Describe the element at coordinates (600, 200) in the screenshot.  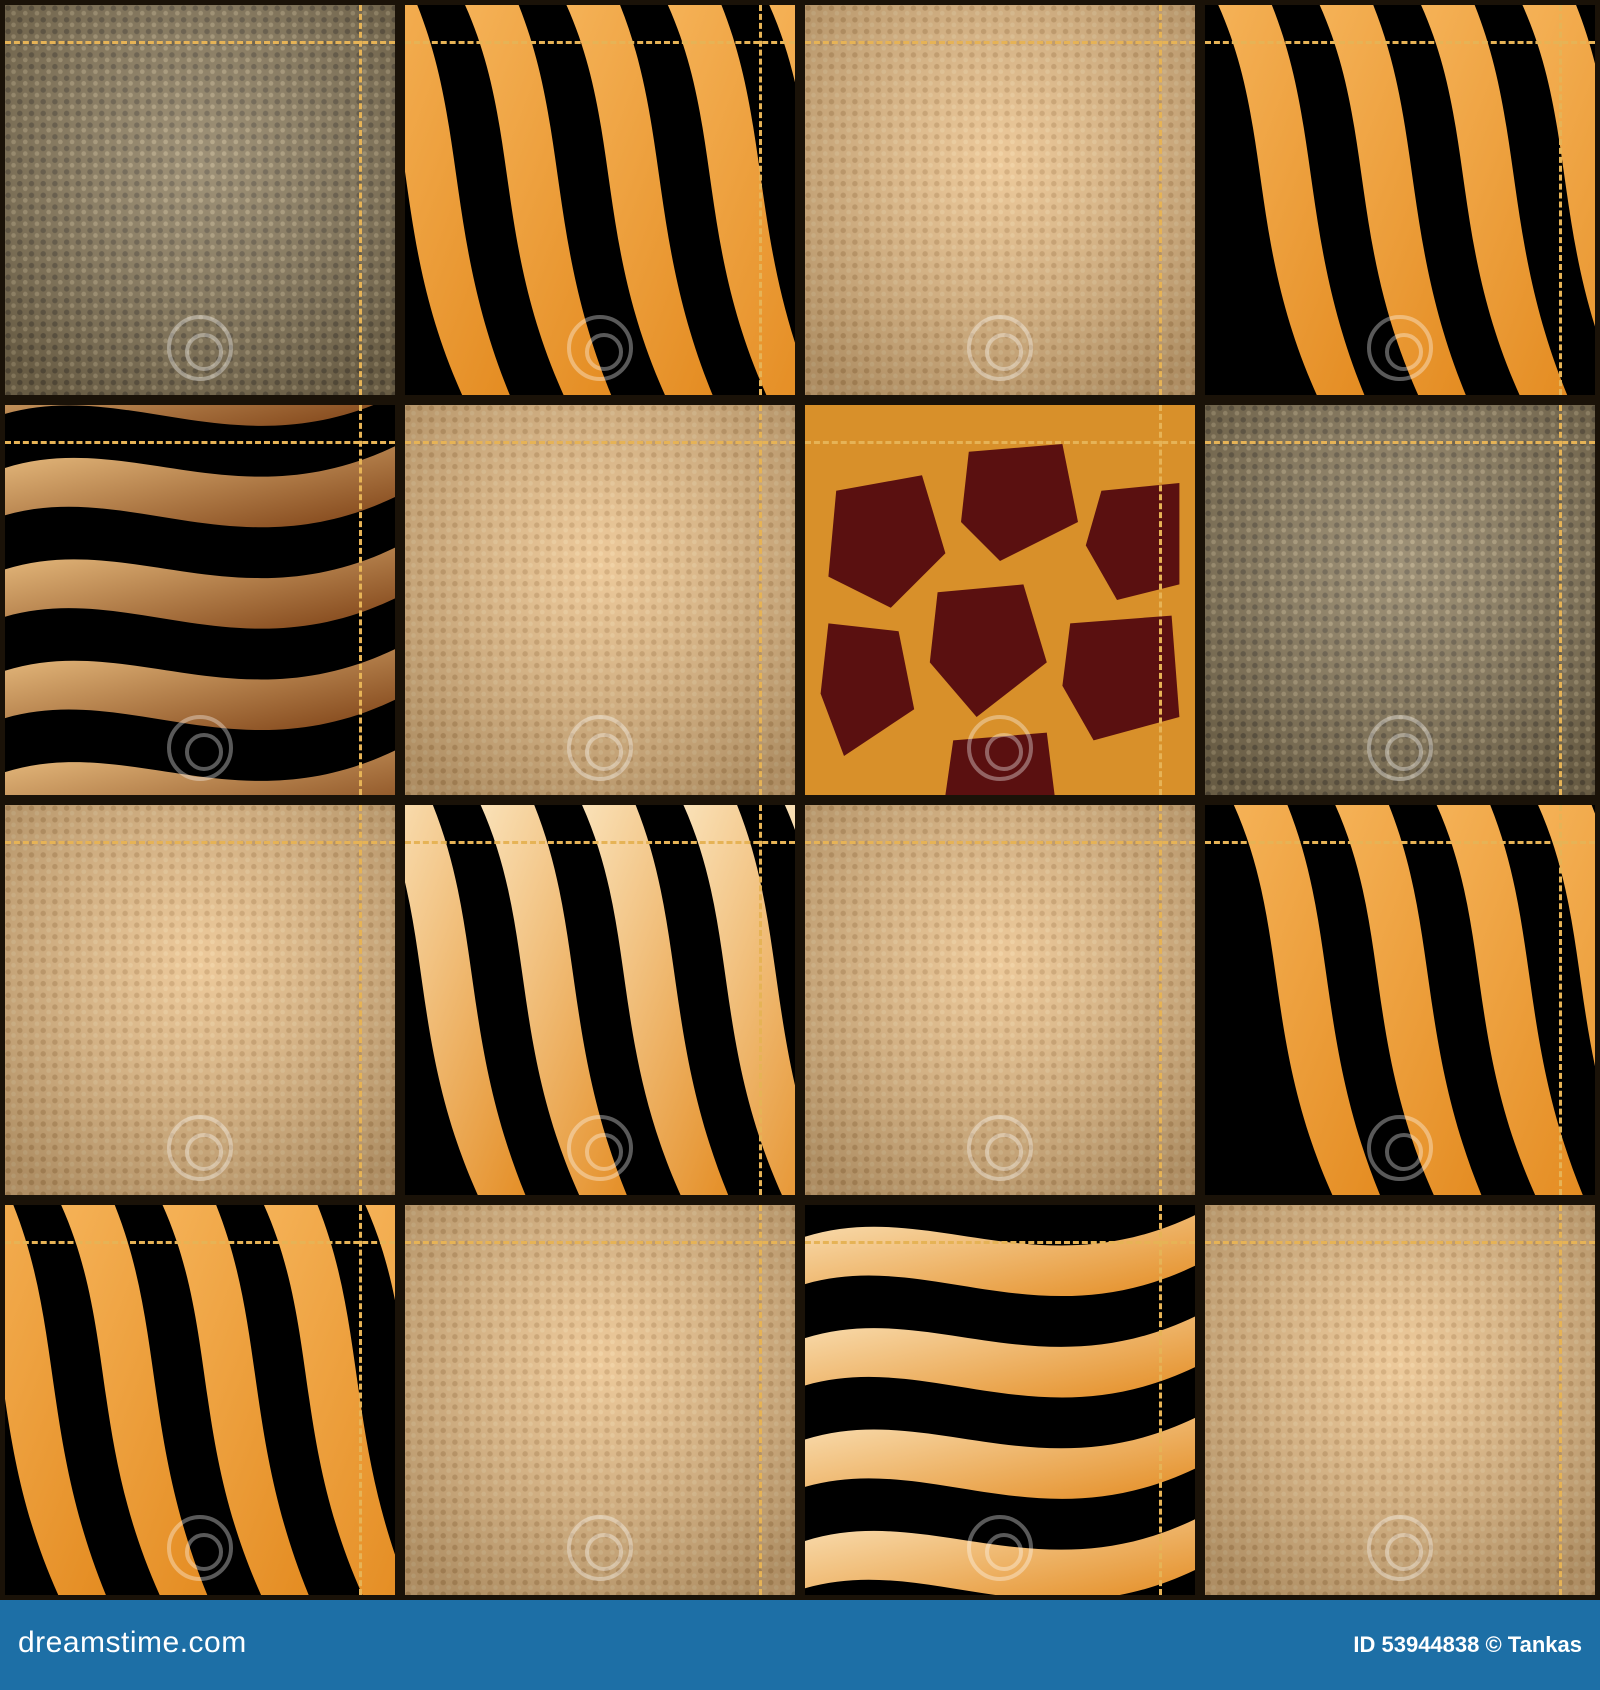
I see `quilt-patch-zebra-amber` at that location.